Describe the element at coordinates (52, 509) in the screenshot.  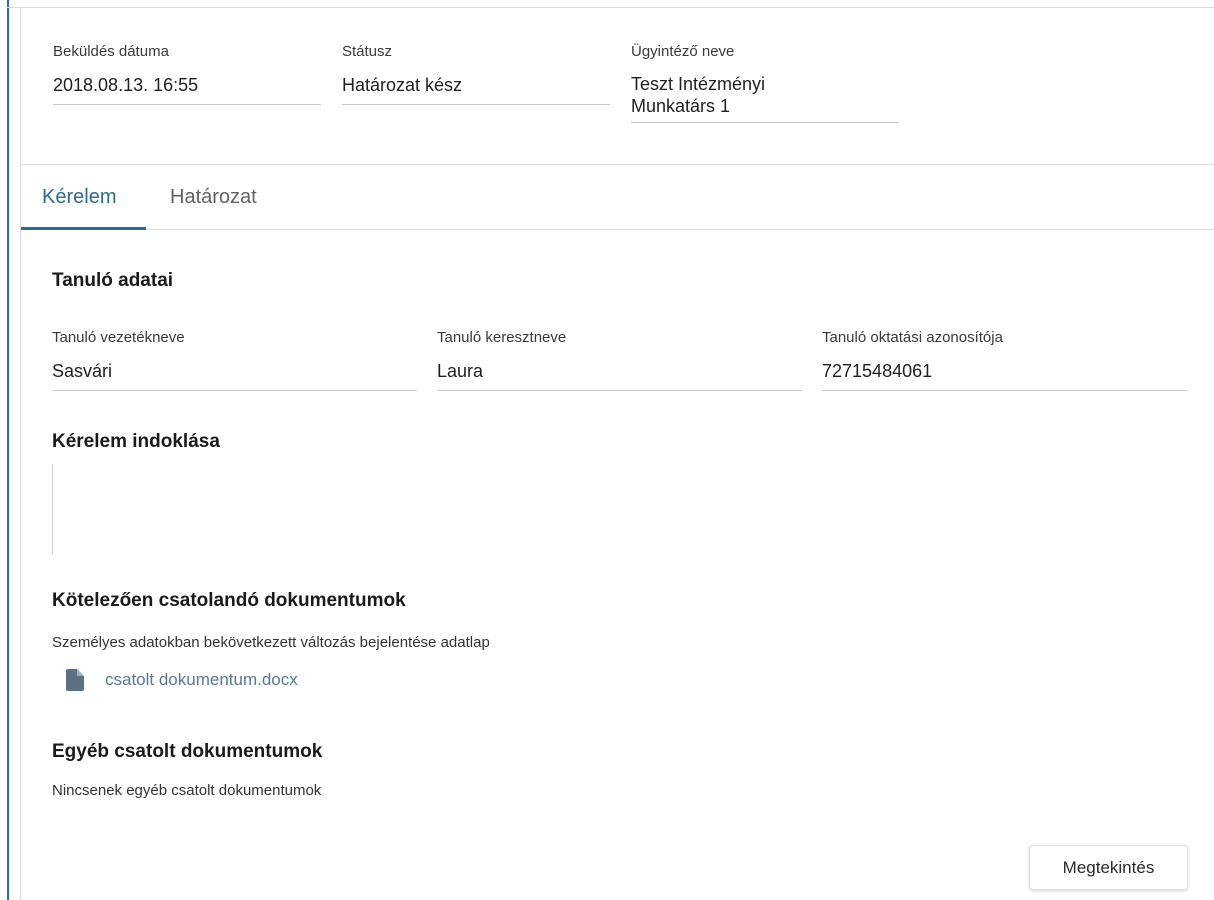
I see `justification-textarea` at that location.